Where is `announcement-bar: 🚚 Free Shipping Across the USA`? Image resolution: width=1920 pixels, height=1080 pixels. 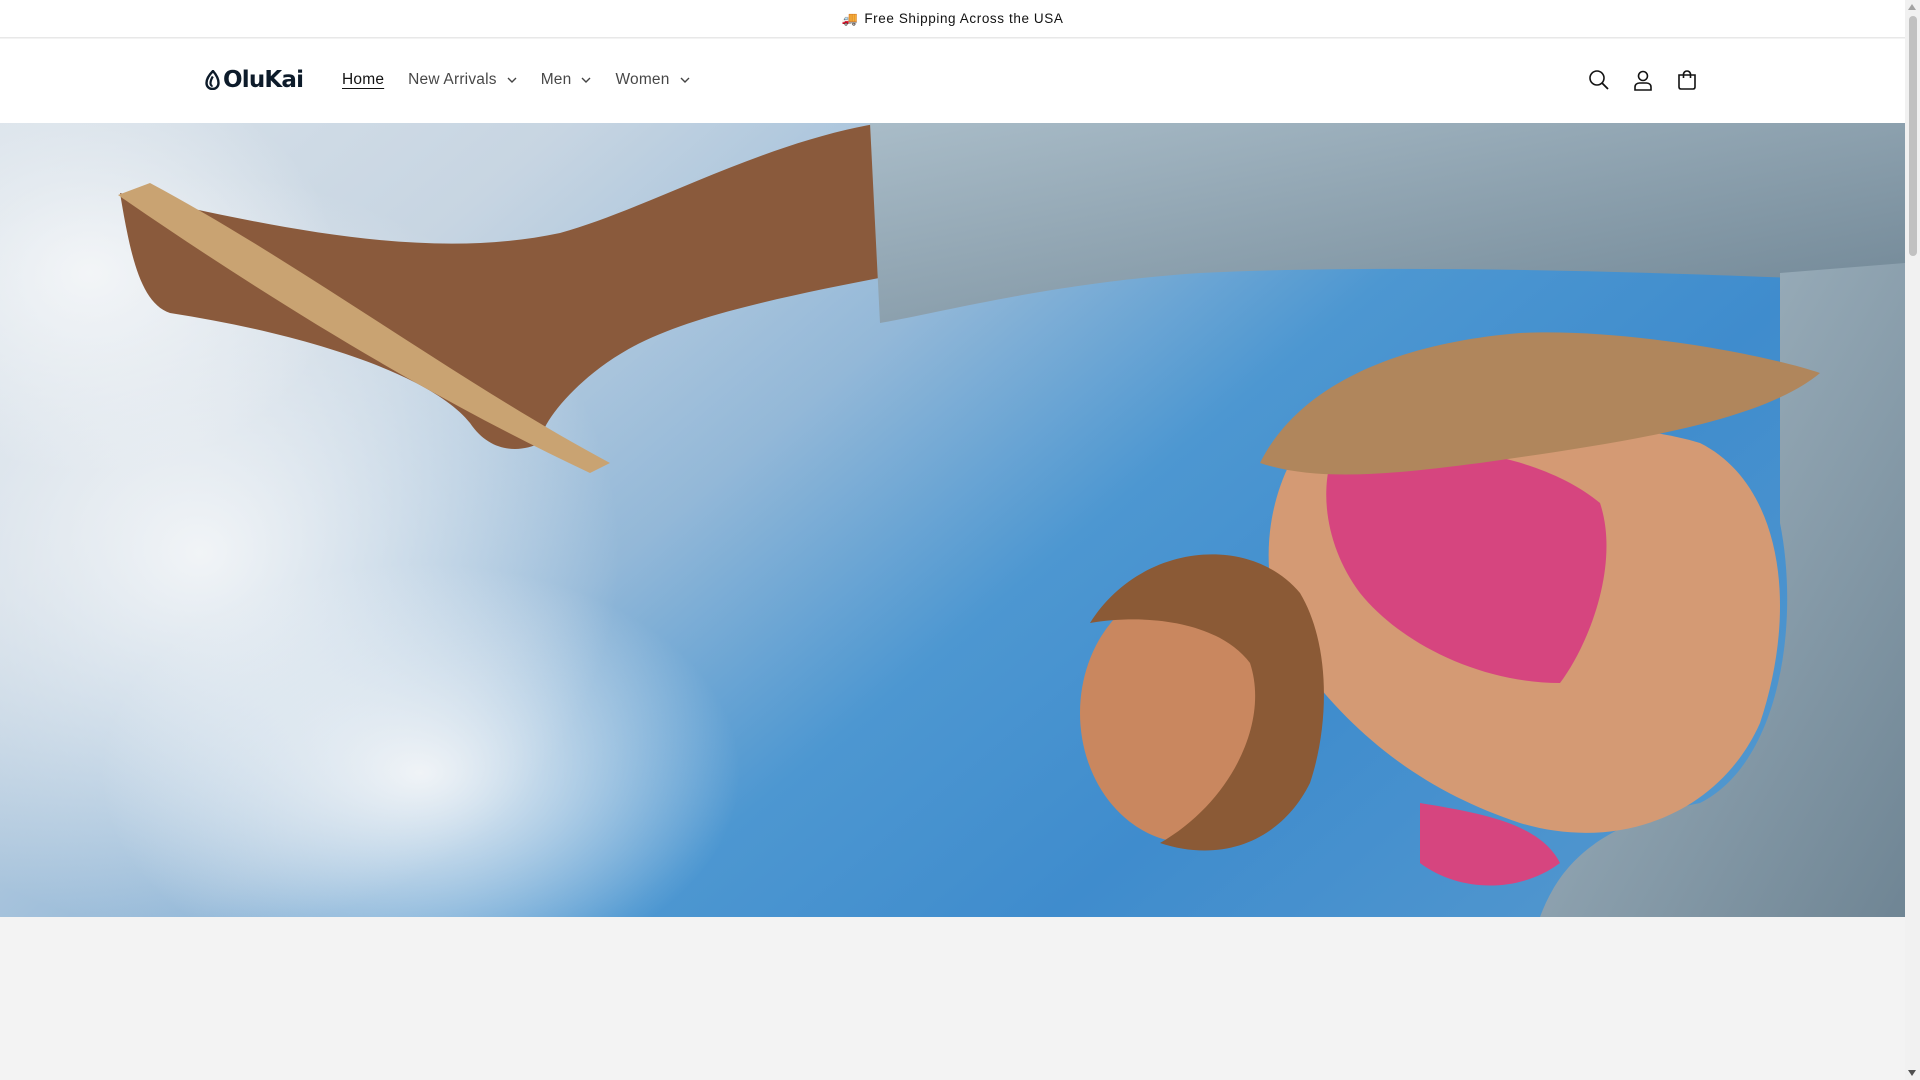
announcement-bar: 🚚 Free Shipping Across the USA is located at coordinates (952, 19).